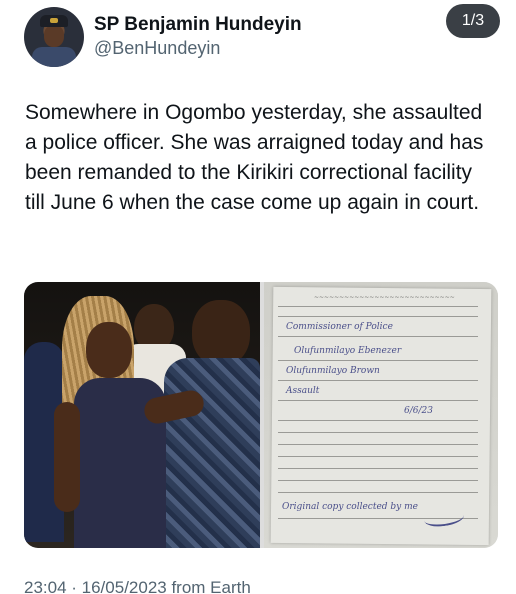 This screenshot has width=516, height=594. Describe the element at coordinates (109, 350) in the screenshot. I see `woman-face` at that location.